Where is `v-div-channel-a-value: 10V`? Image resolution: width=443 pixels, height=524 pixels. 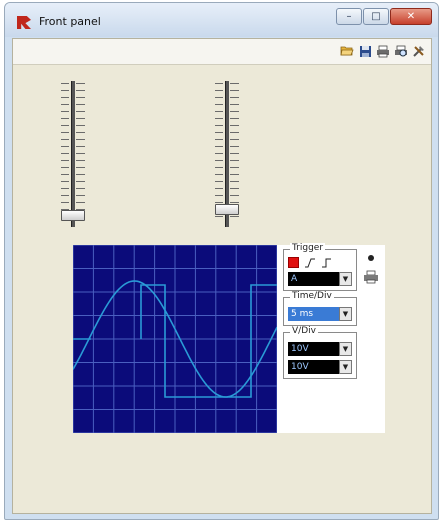
v-div-channel-a-value: 10V is located at coordinates (313, 349).